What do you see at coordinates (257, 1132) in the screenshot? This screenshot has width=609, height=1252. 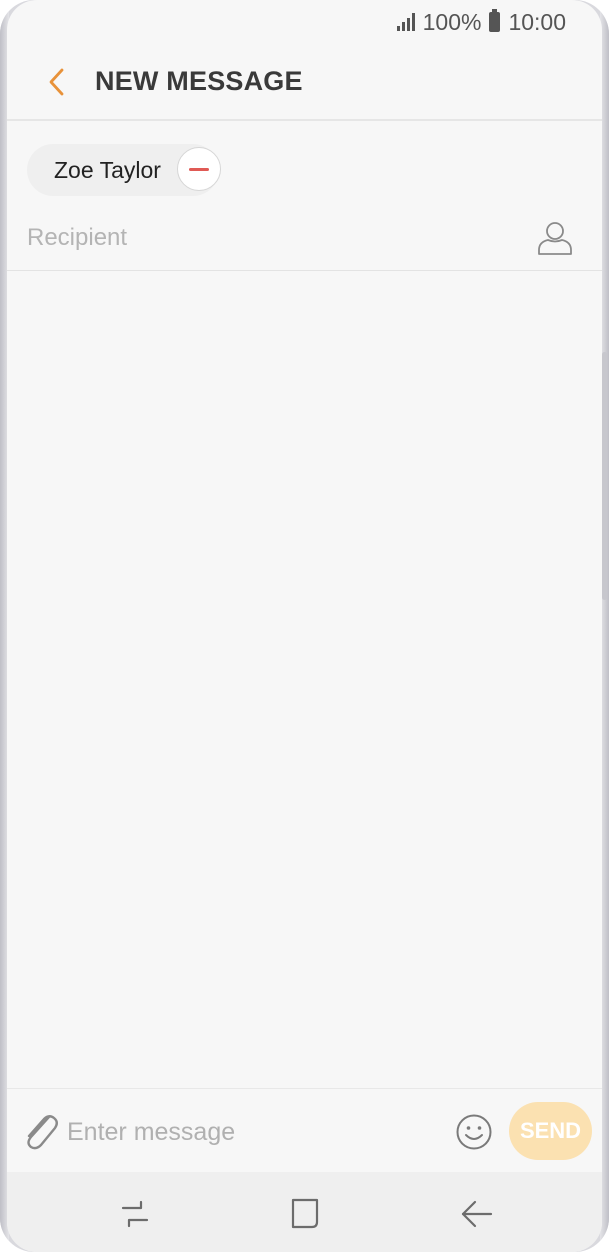 I see `message-input` at bounding box center [257, 1132].